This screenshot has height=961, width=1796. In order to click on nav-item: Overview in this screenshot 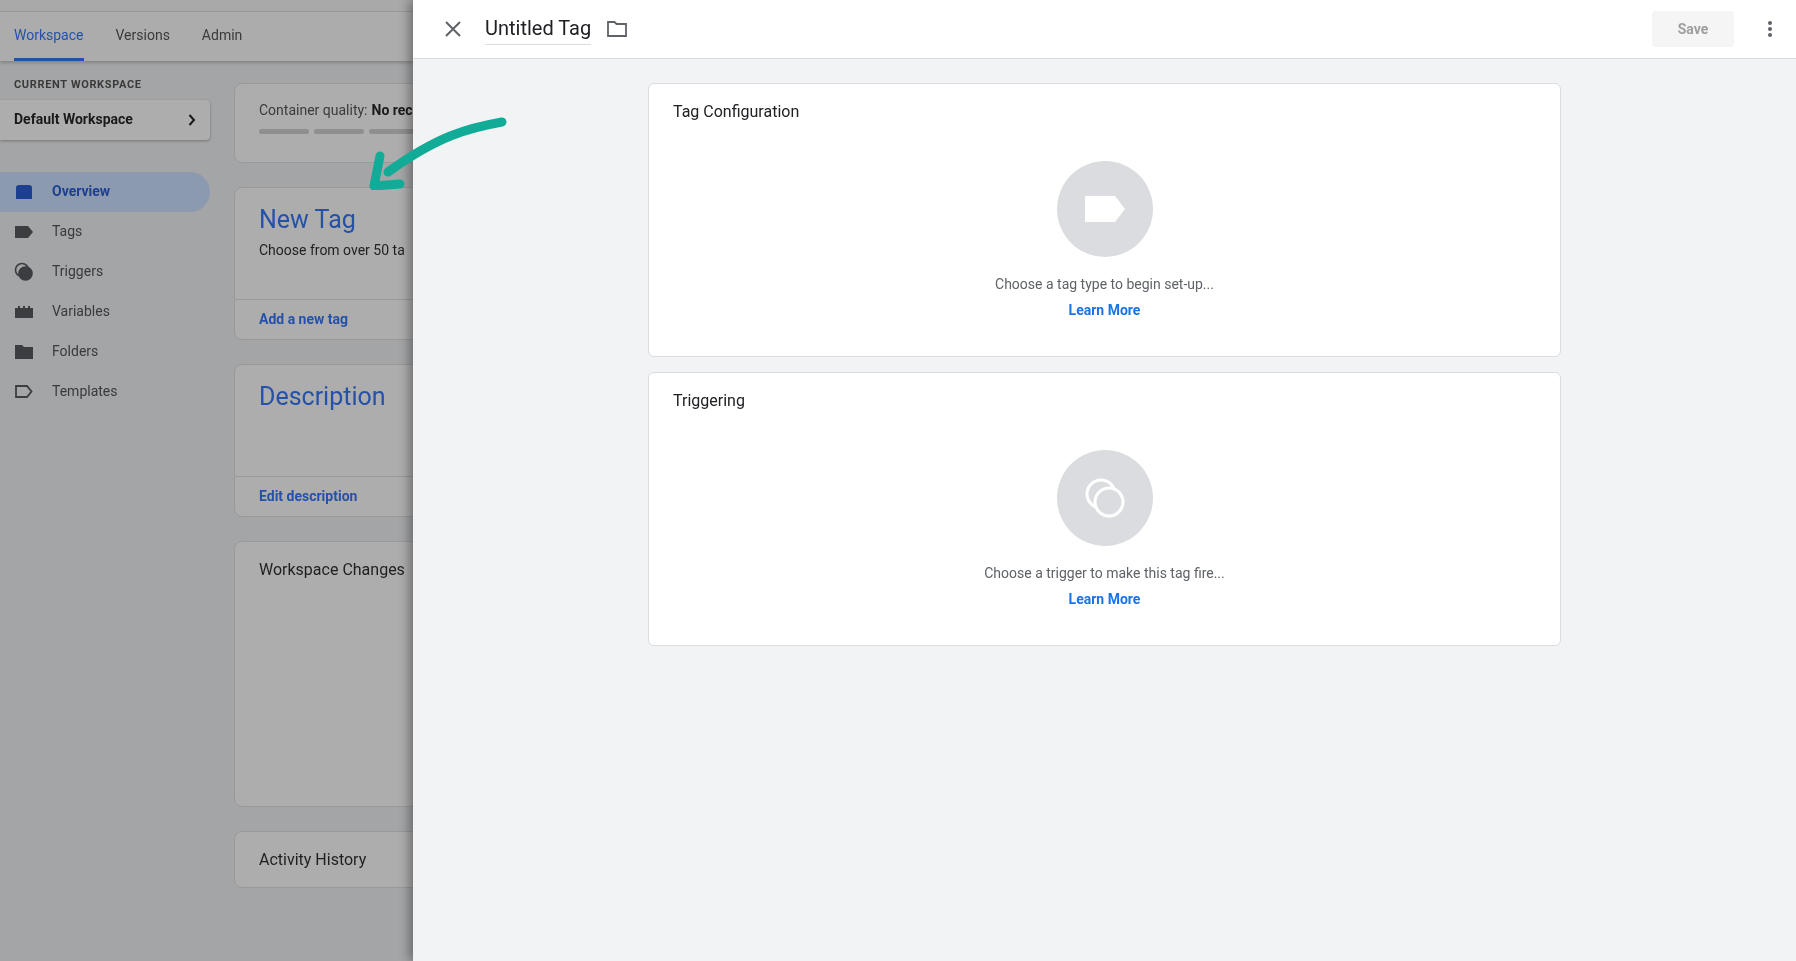, I will do `click(105, 191)`.